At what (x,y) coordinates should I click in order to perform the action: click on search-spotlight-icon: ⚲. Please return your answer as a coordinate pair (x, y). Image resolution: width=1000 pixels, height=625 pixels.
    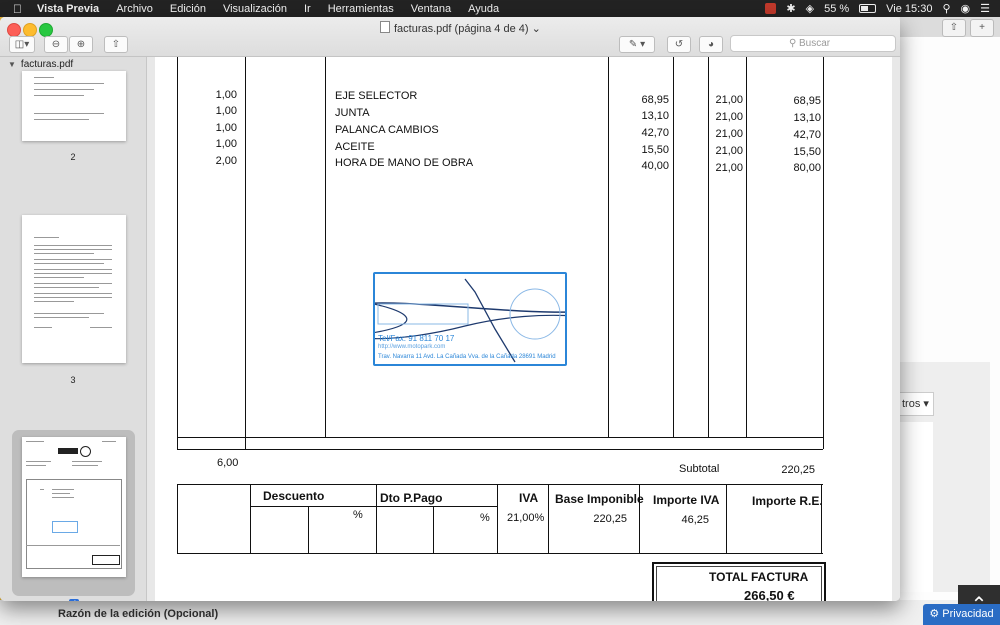
    Looking at the image, I should click on (946, 8).